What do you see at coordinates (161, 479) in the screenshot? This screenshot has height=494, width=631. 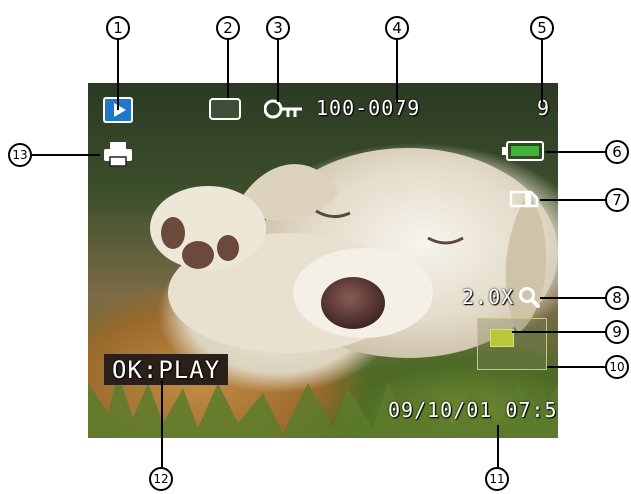 I see `callout-12: 12` at bounding box center [161, 479].